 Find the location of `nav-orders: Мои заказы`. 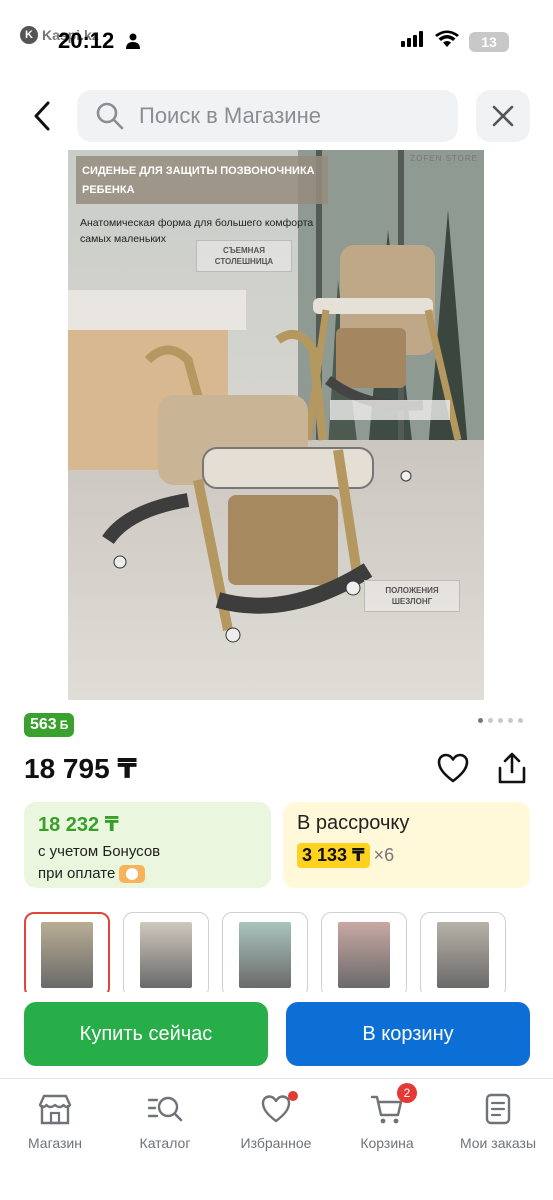

nav-orders: Мои заказы is located at coordinates (498, 1121).